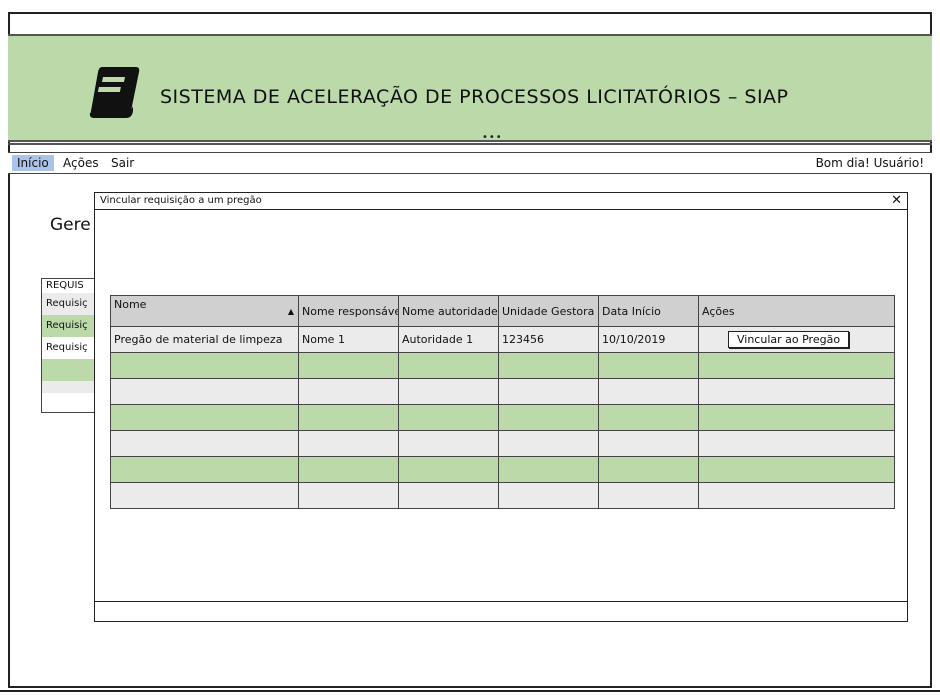  I want to click on column-header-autoridade: Nome autoridade, so click(448, 311).